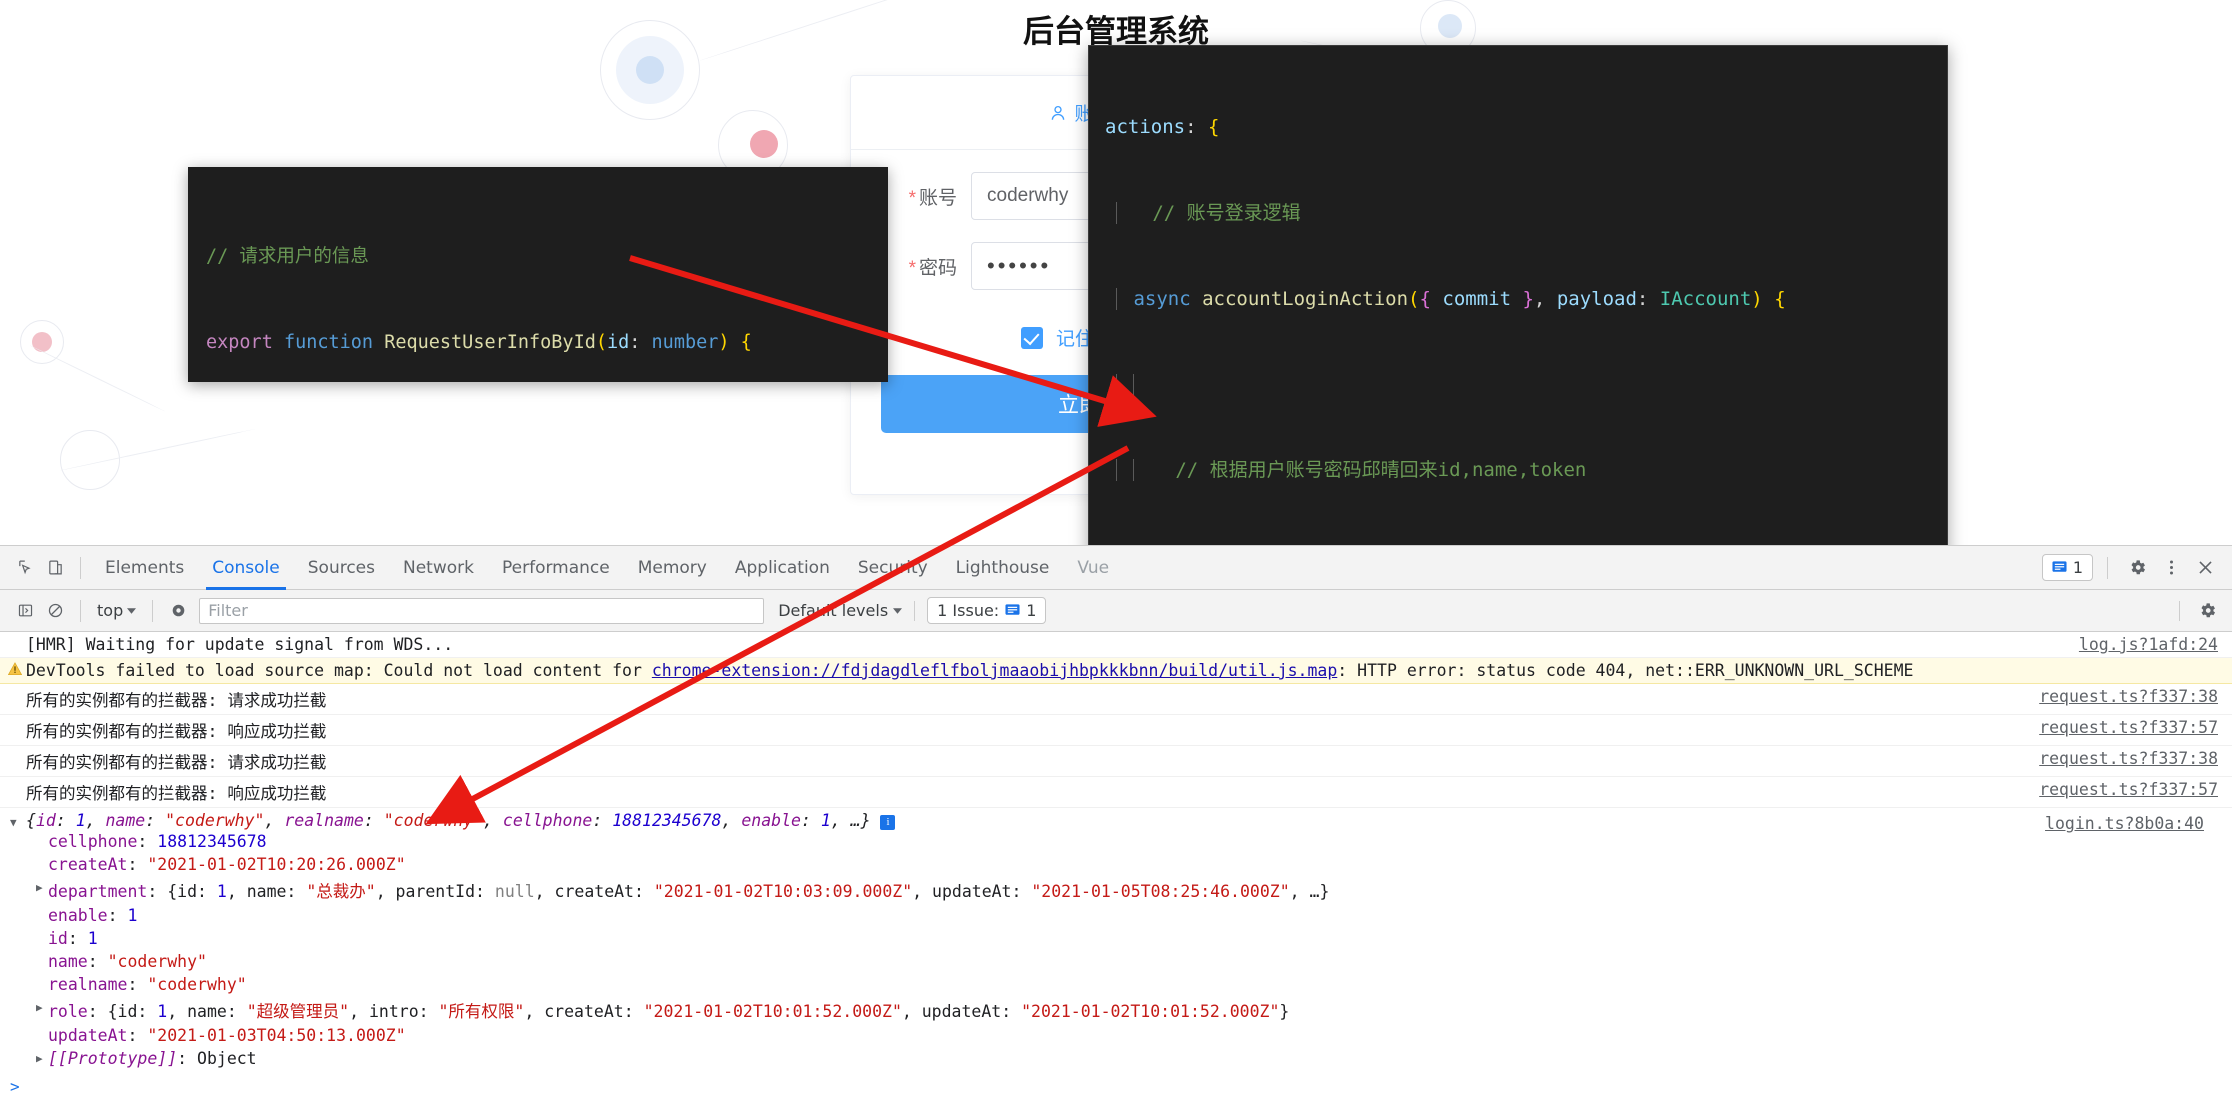 Image resolution: width=2232 pixels, height=1097 pixels. What do you see at coordinates (1116, 730) in the screenshot?
I see `console-row-interceptor-2: 所有的实例都有的拦截器: 响应成功拦截 request.ts?f337:57` at bounding box center [1116, 730].